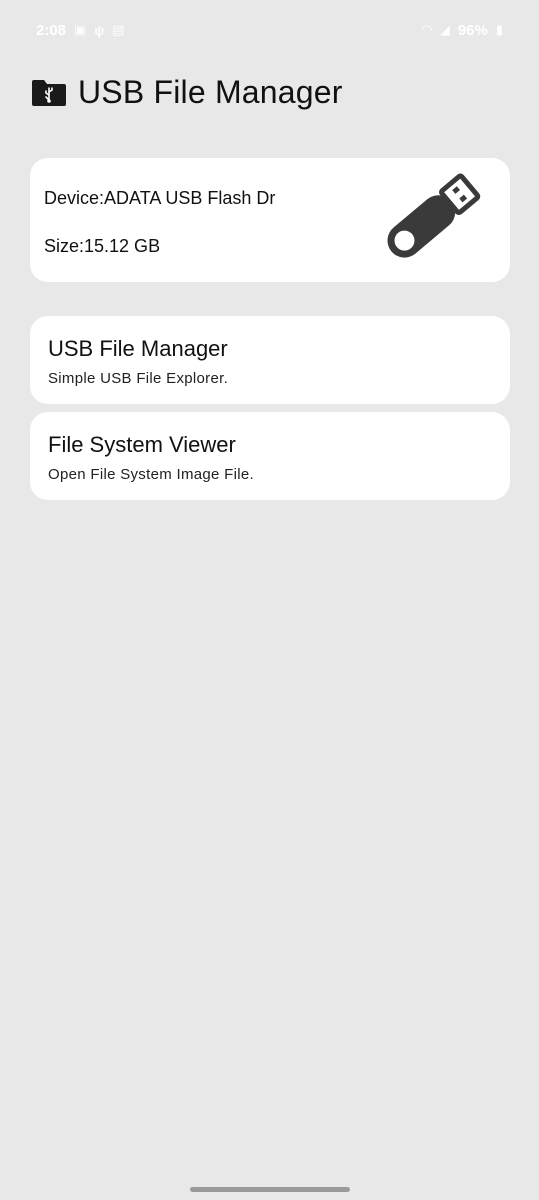 This screenshot has width=539, height=1200. Describe the element at coordinates (138, 378) in the screenshot. I see `usb-file-manager-subtitle: Simple USB File Explorer.` at that location.